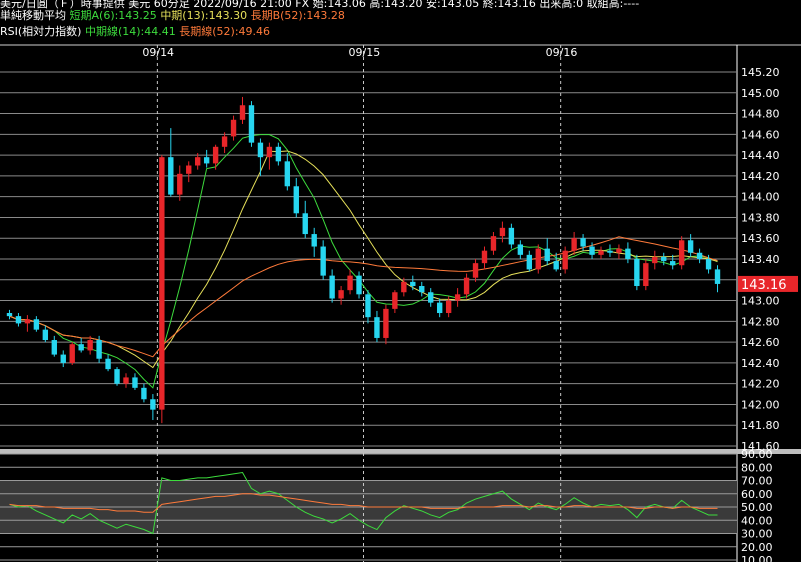 The height and width of the screenshot is (562, 801). What do you see at coordinates (760, 363) in the screenshot?
I see `price-tick-label: 142.40` at bounding box center [760, 363].